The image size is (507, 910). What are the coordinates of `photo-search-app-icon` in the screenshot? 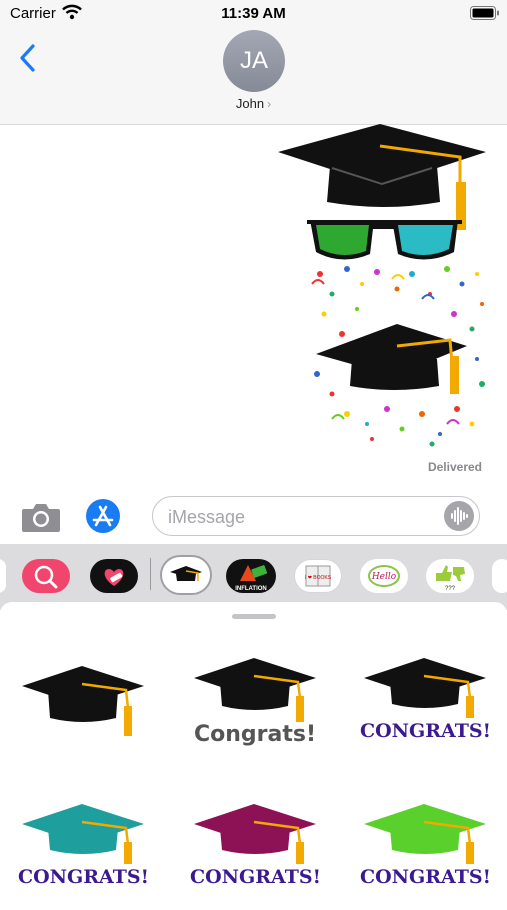 It's located at (46, 576).